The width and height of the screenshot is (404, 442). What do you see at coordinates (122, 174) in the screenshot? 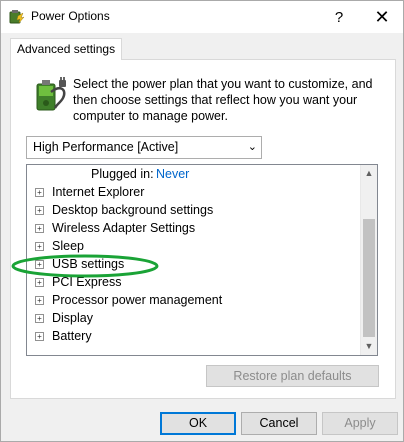
I see `plugged-in-label: Plugged in:` at bounding box center [122, 174].